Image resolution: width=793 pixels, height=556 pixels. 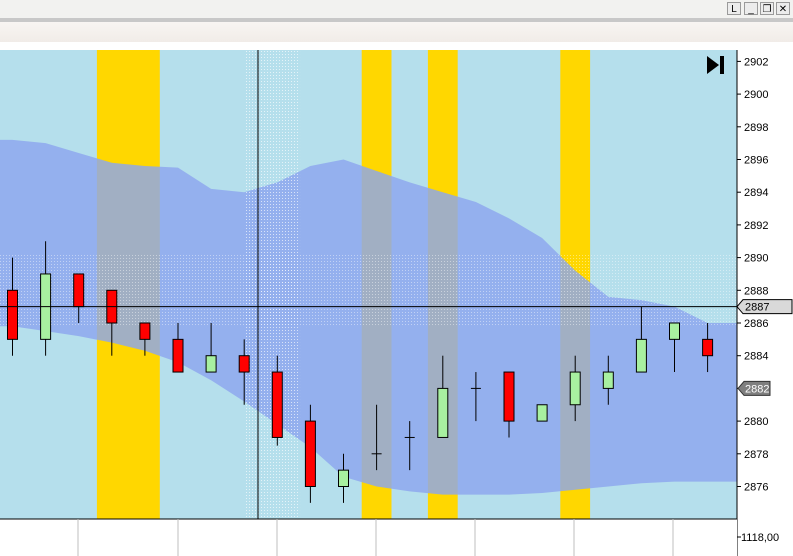 I want to click on axis-tick-label: 2894, so click(x=756, y=193).